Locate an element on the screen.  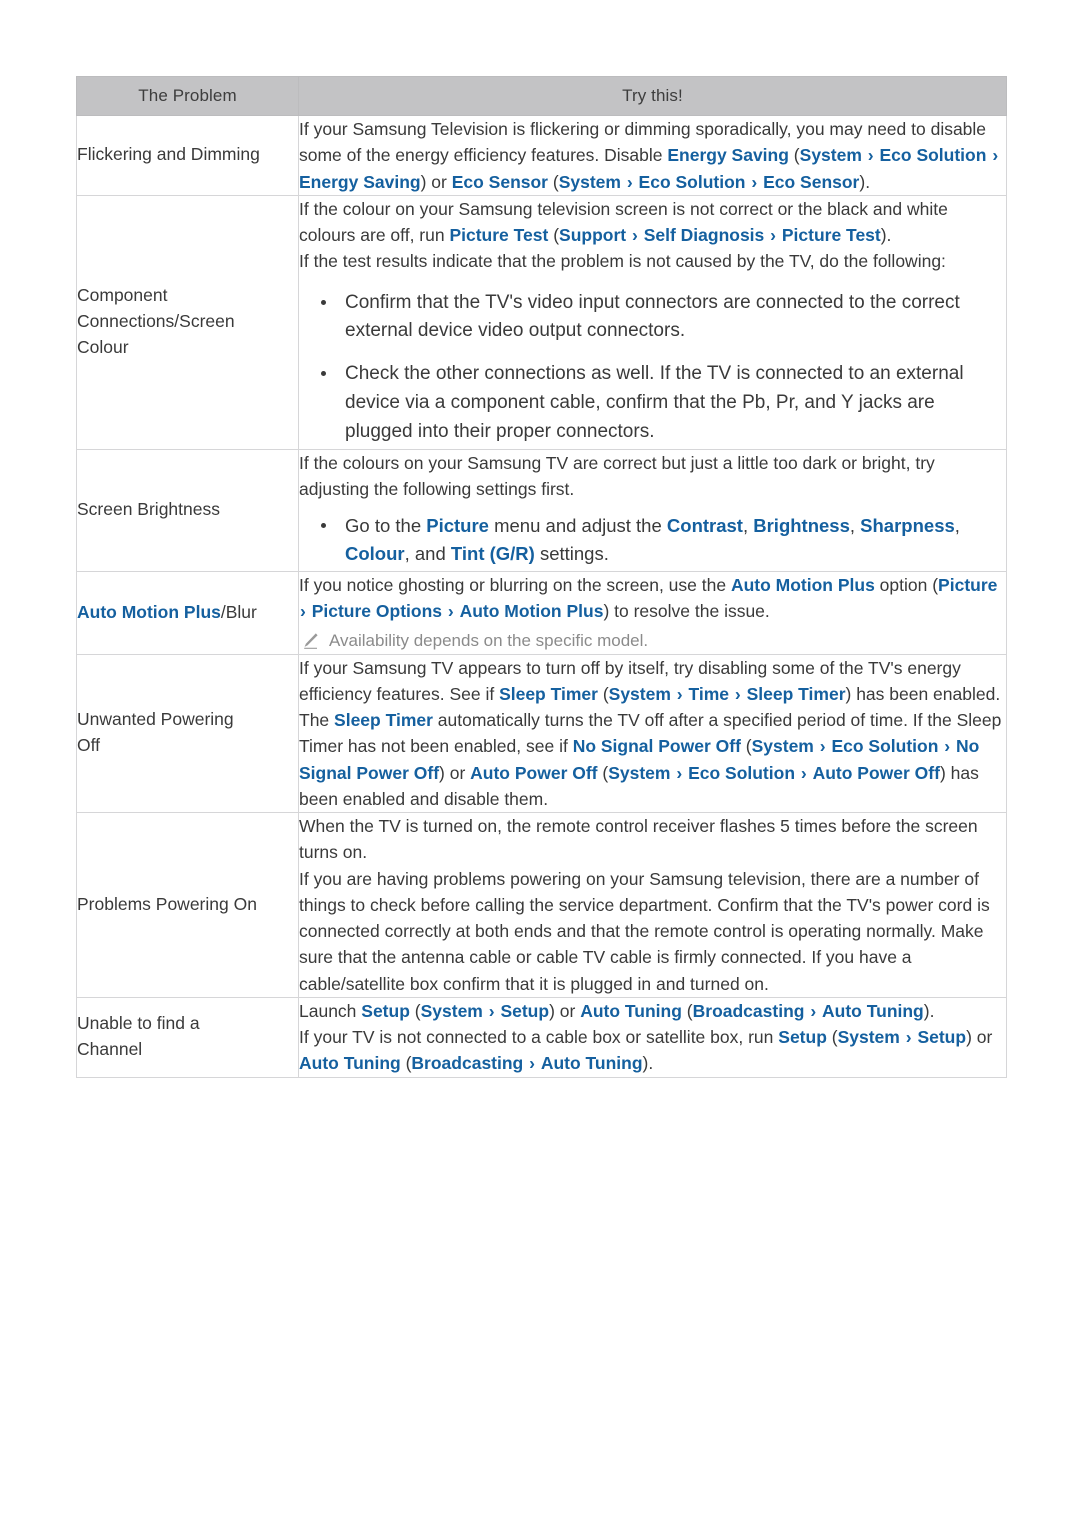
problem-label-component-connections: Component Connections/Screen Colour is located at coordinates (187, 322).